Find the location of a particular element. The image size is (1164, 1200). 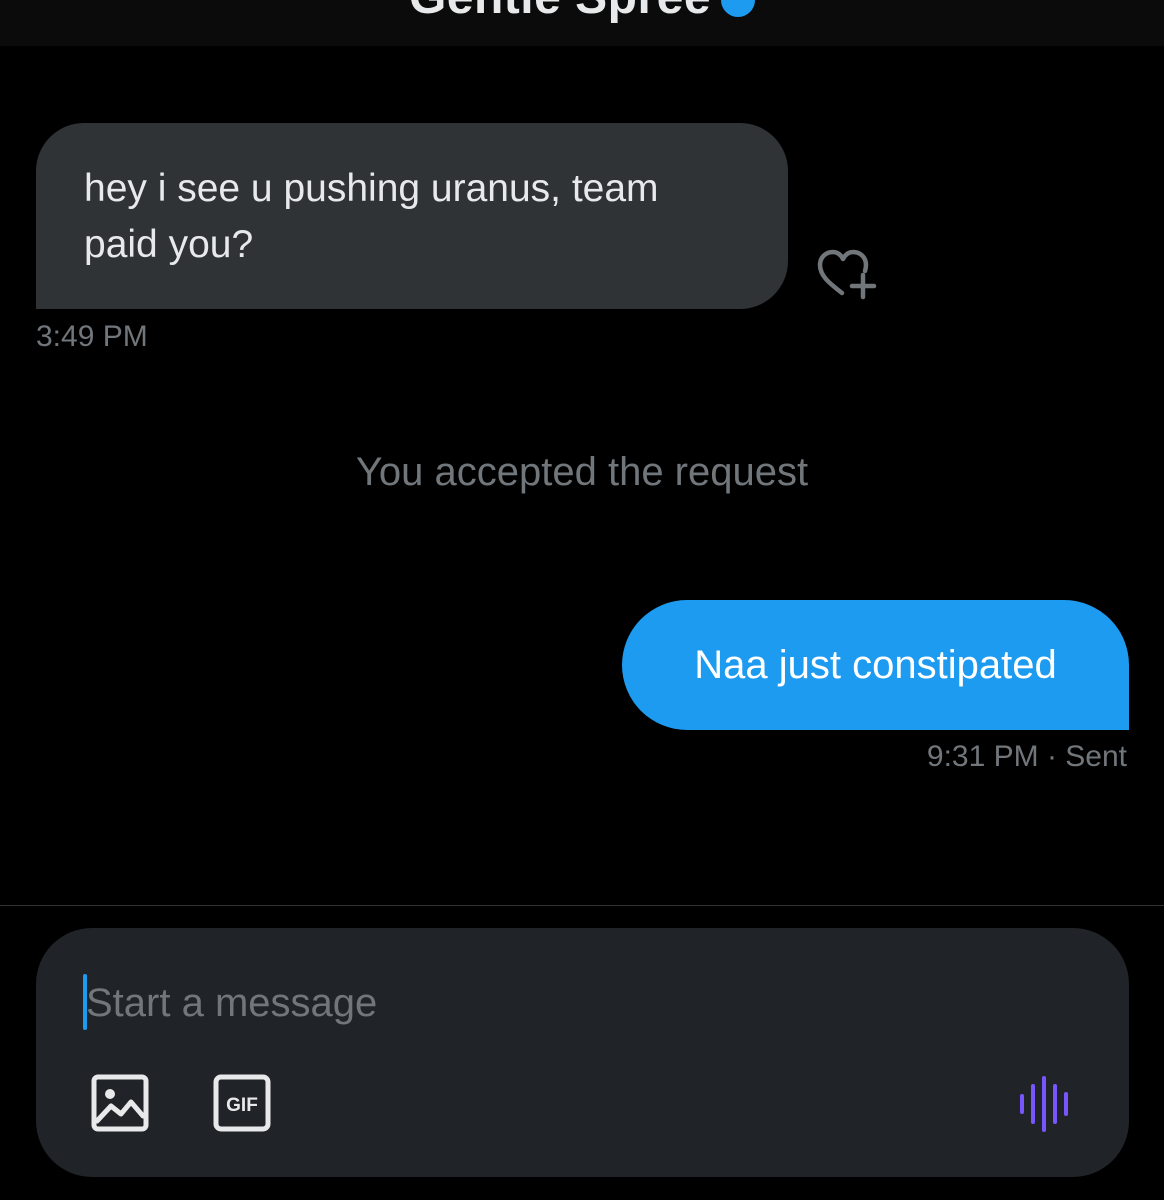

image-icon is located at coordinates (120, 1103).